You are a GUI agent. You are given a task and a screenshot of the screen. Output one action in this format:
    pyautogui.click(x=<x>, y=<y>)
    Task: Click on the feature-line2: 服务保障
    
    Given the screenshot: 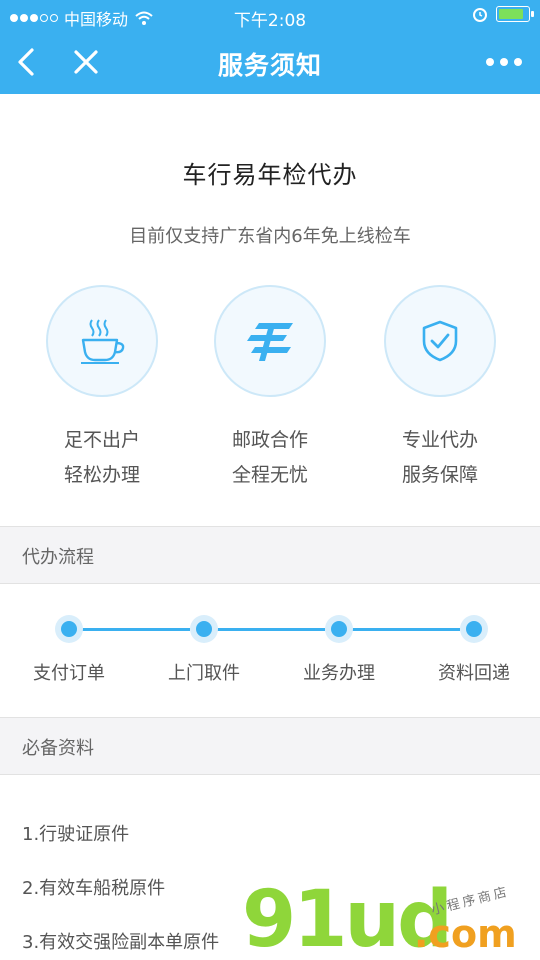 What is the action you would take?
    pyautogui.click(x=439, y=475)
    